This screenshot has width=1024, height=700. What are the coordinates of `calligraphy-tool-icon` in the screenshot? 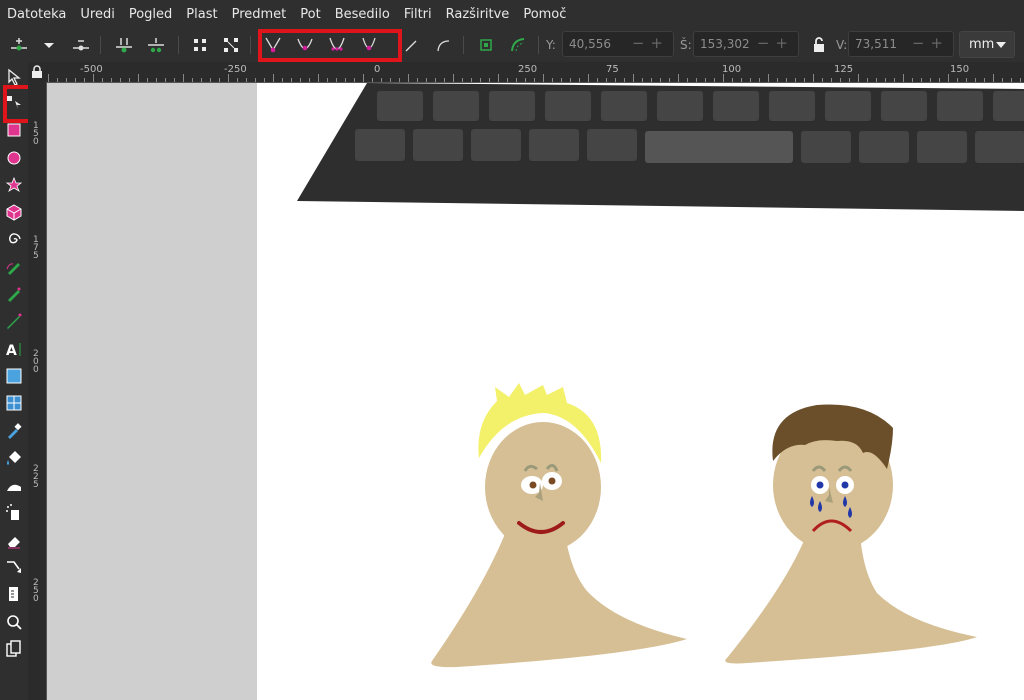 It's located at (14, 321).